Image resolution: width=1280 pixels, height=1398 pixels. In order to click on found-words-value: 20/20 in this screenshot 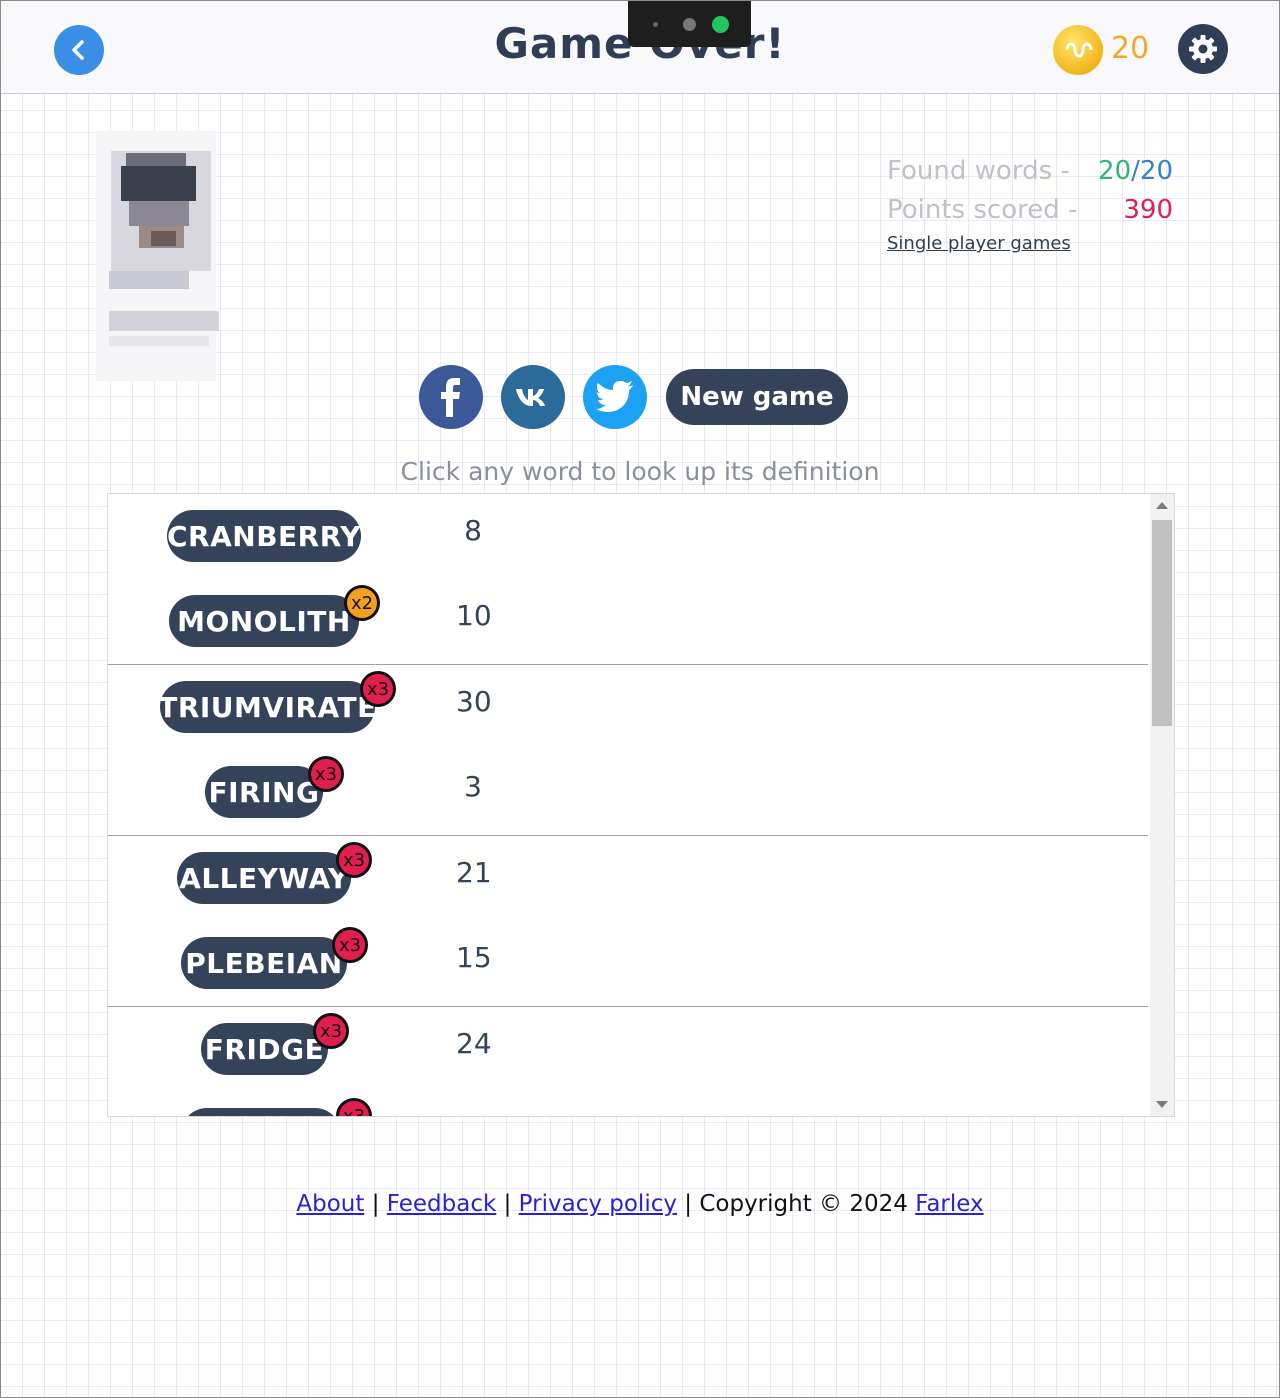, I will do `click(1135, 171)`.